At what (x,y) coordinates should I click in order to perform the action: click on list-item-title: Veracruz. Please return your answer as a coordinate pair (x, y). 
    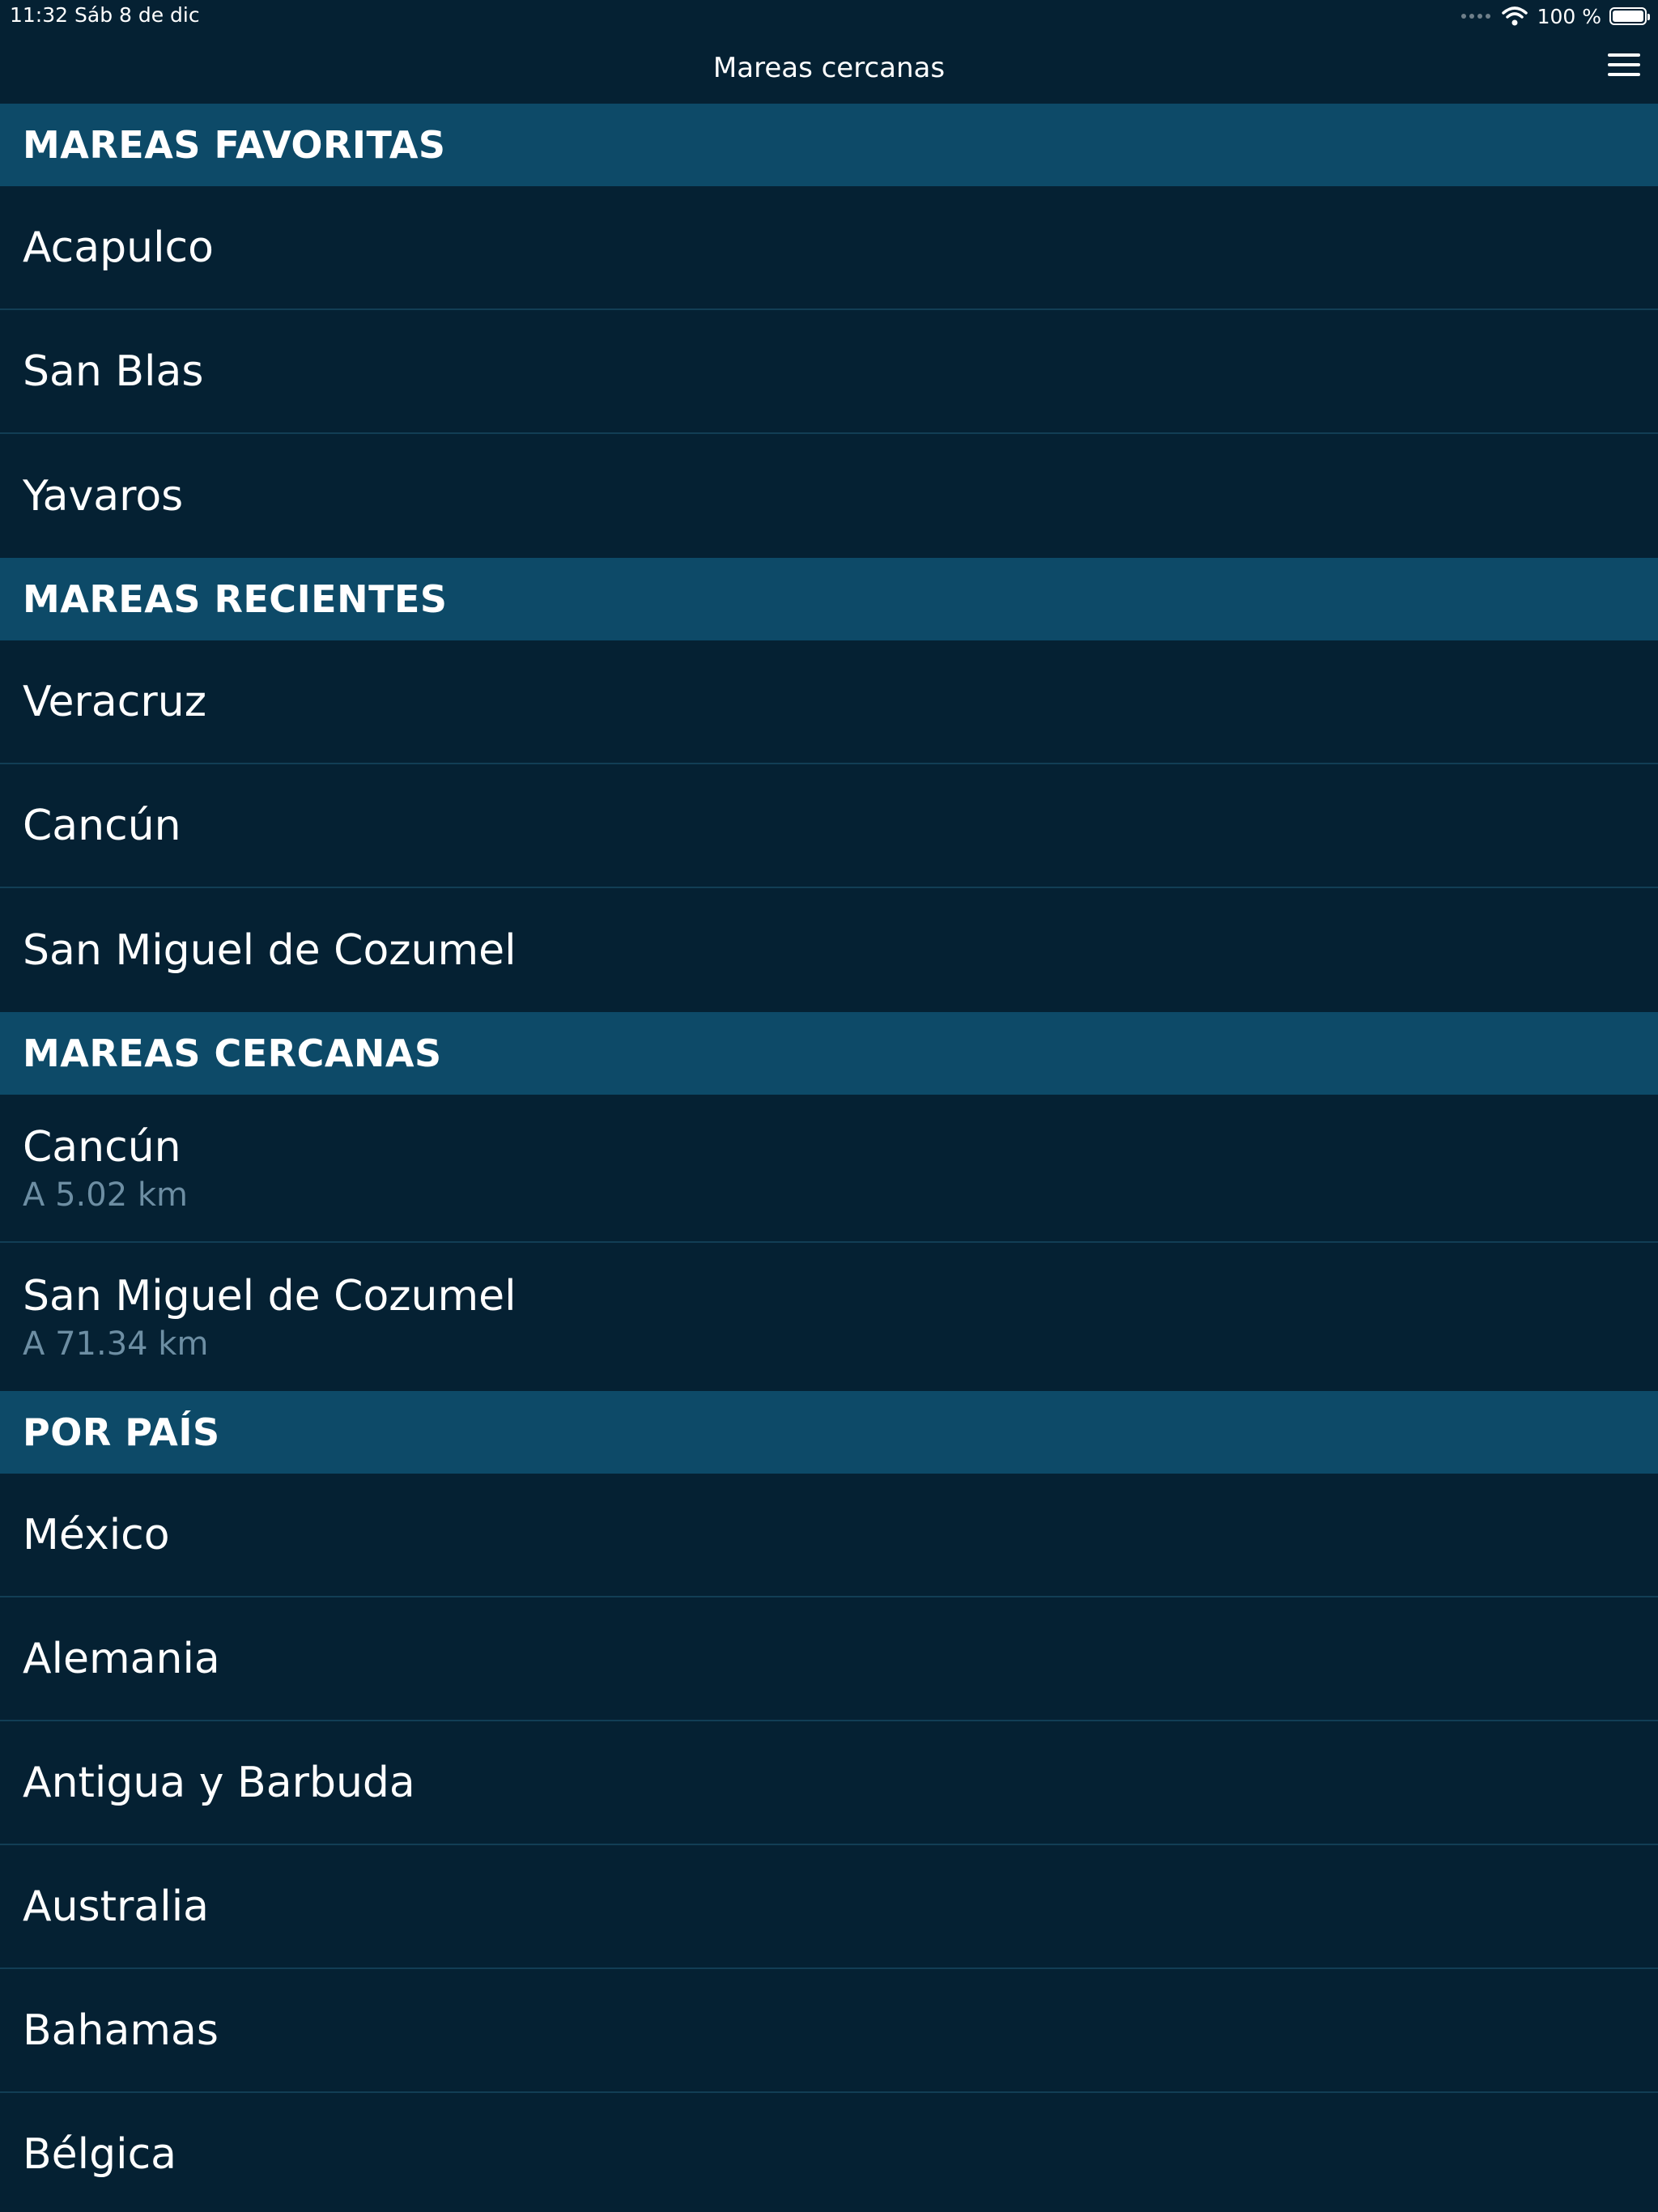
    Looking at the image, I should click on (114, 702).